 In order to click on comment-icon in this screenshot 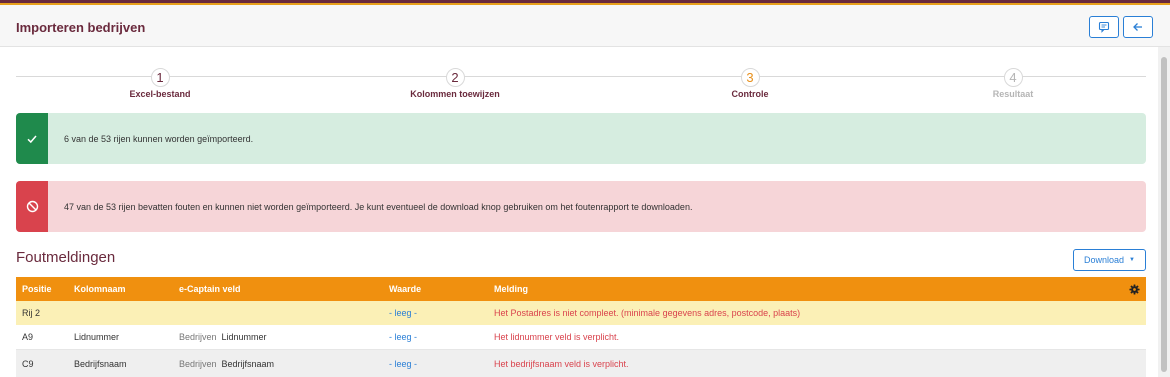, I will do `click(1104, 27)`.